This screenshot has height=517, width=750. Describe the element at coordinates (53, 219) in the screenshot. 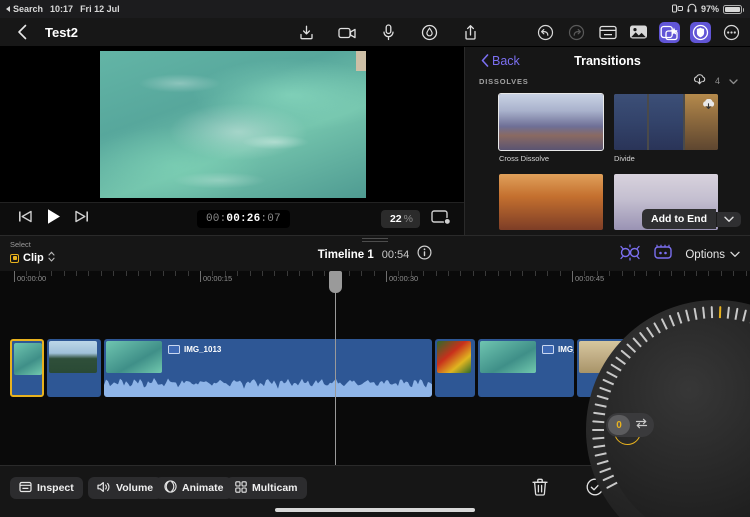

I see `play-icon` at that location.